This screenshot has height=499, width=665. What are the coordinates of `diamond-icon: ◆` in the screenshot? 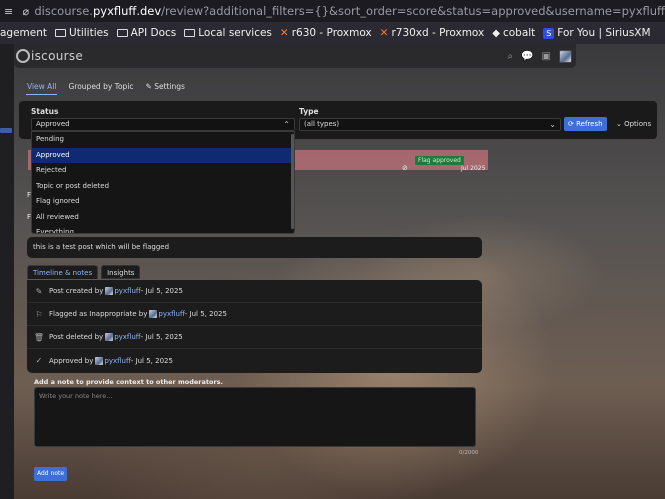 It's located at (496, 33).